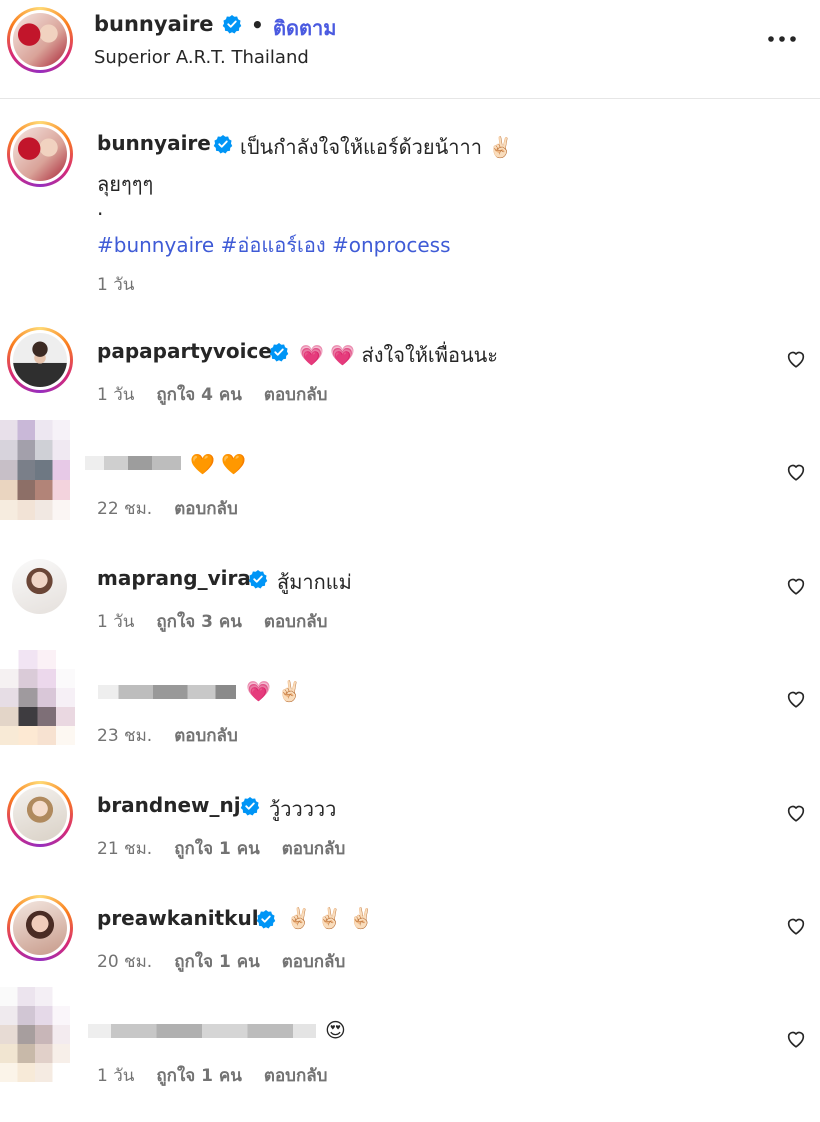  I want to click on comment-username: preawkanitkul, so click(178, 918).